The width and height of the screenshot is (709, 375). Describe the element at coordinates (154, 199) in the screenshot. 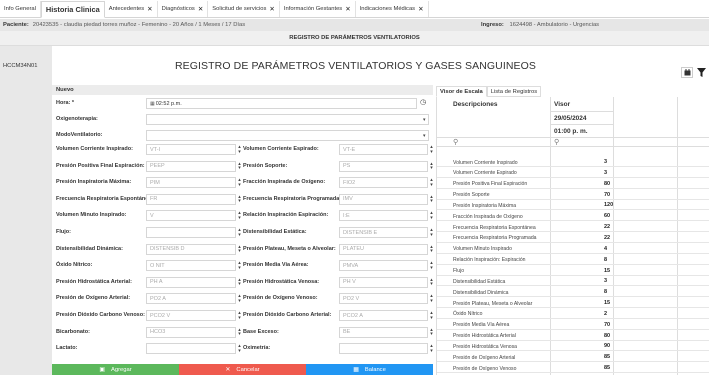

I see `input-placeholder: FR` at that location.